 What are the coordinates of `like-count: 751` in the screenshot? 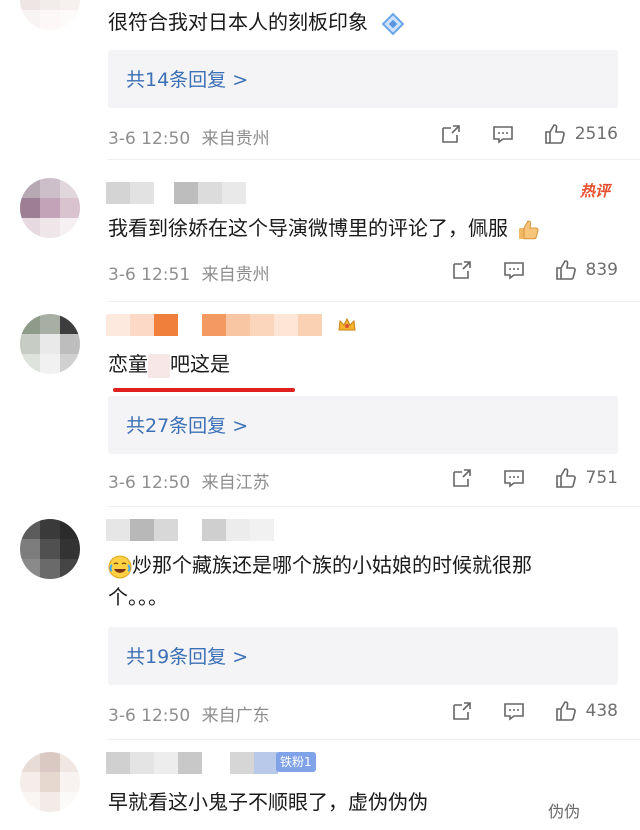 It's located at (601, 478).